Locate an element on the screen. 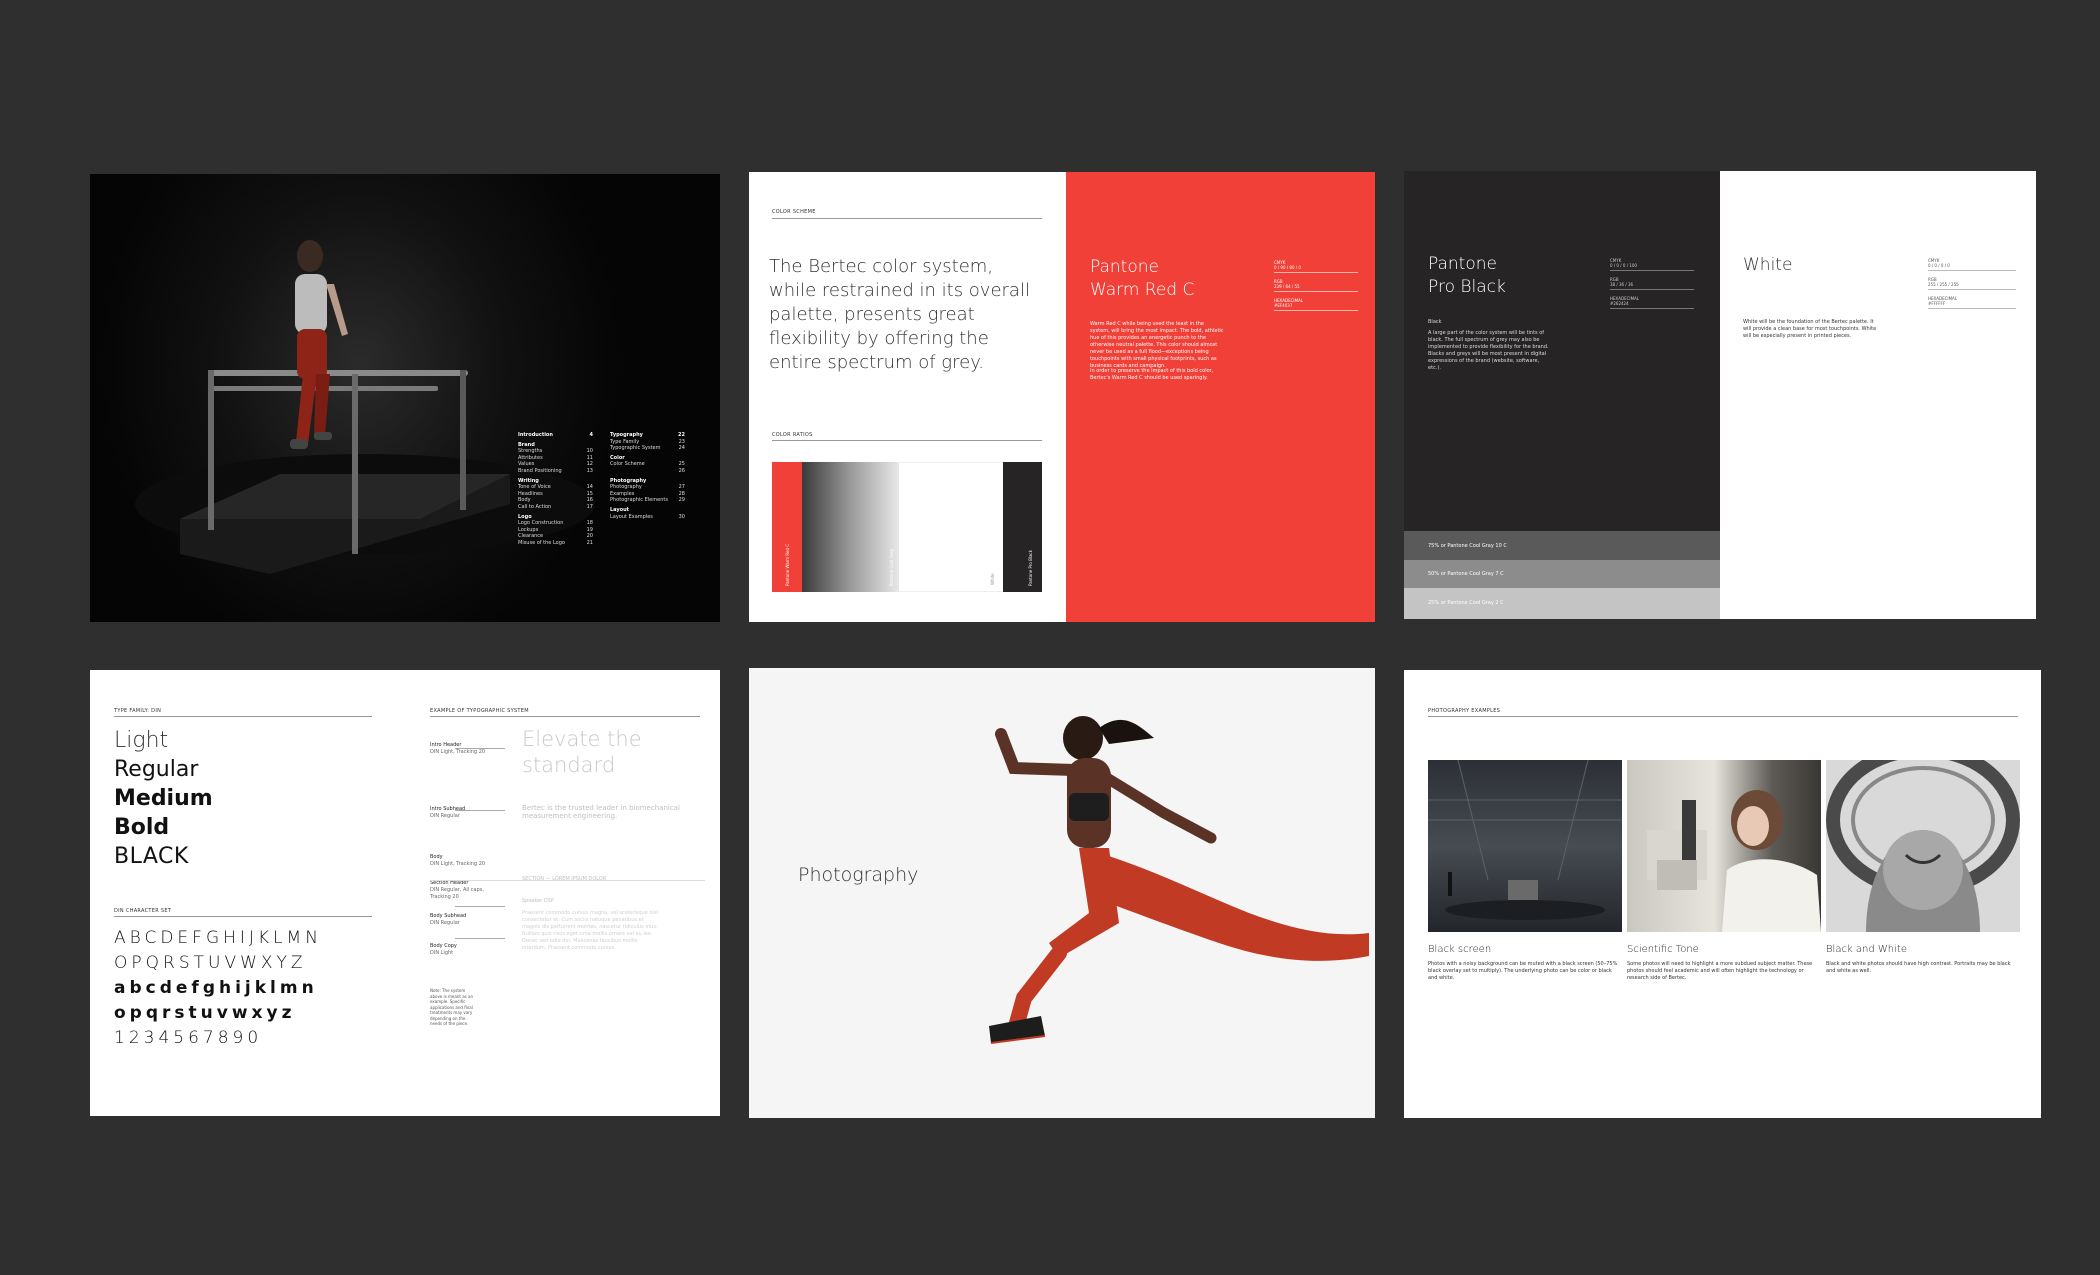 The image size is (2100, 1275). toc-item: Brand is located at coordinates (555, 445).